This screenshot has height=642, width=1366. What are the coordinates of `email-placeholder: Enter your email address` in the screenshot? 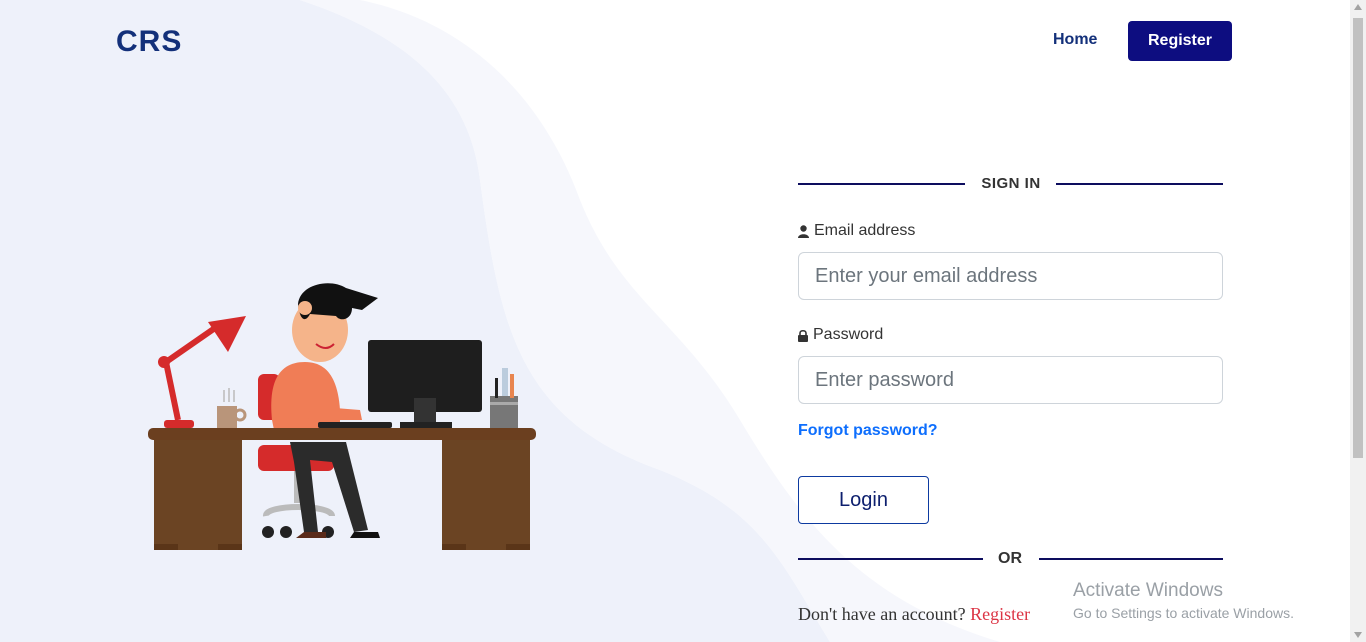 It's located at (926, 275).